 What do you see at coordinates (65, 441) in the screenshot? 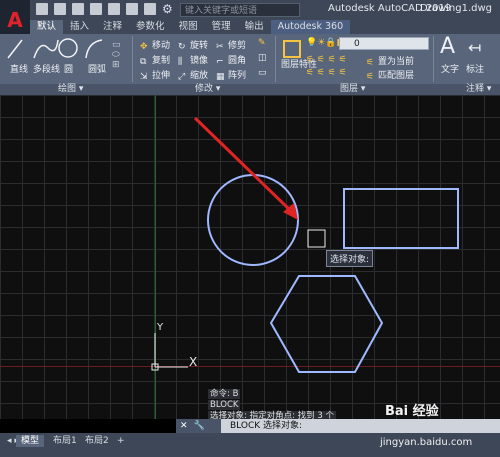
I see `tab-layout1: 布局1` at bounding box center [65, 441].